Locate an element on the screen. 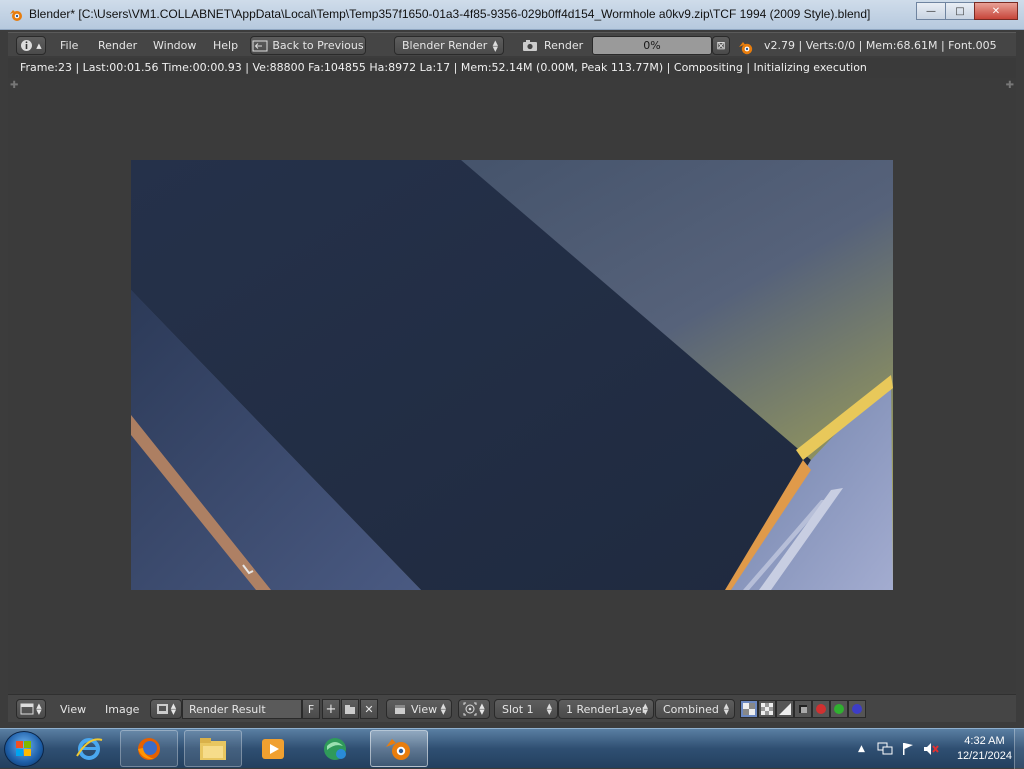  alpha-only-toggle is located at coordinates (767, 709).